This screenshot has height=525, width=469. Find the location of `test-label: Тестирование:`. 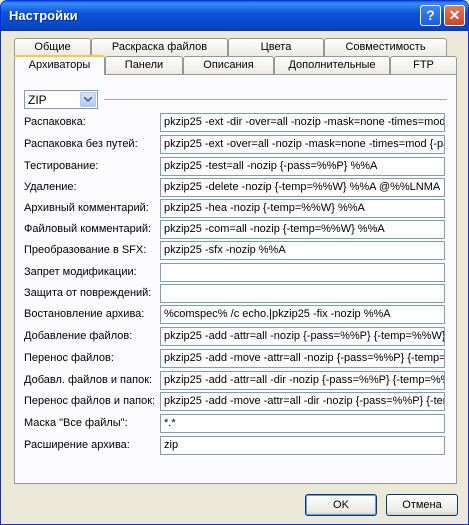

test-label: Тестирование: is located at coordinates (61, 166).